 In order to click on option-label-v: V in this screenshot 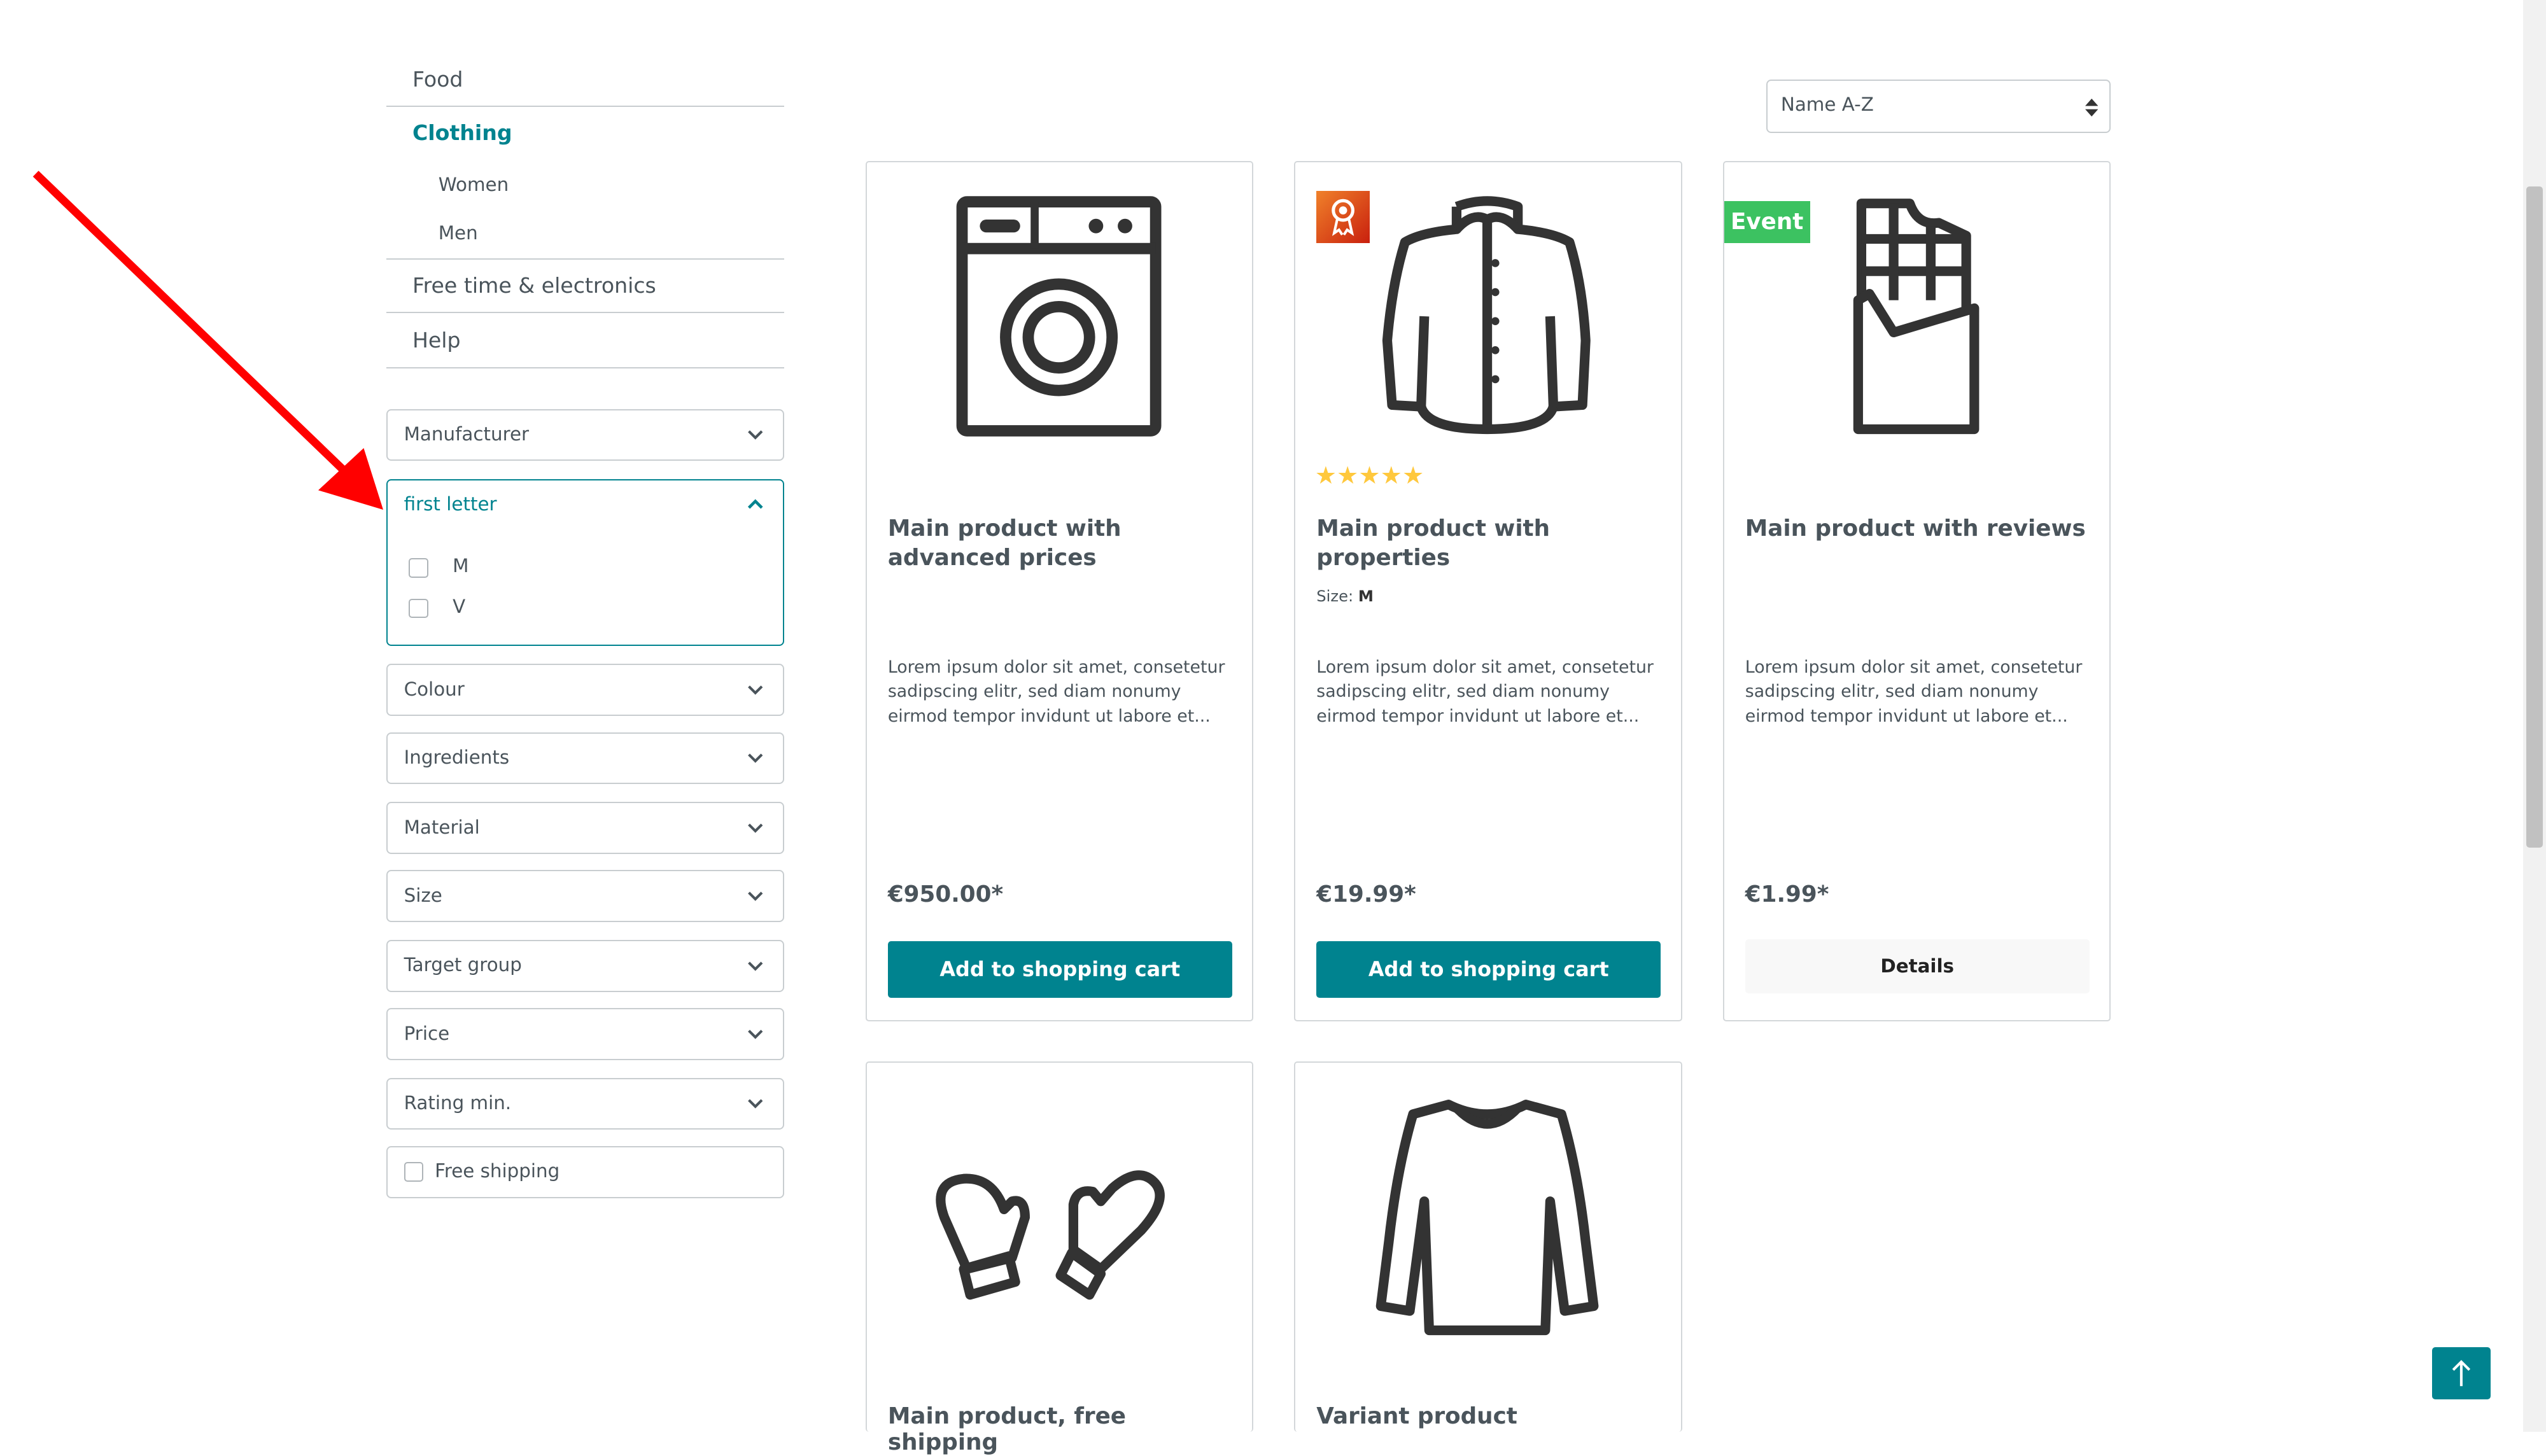, I will do `click(459, 606)`.